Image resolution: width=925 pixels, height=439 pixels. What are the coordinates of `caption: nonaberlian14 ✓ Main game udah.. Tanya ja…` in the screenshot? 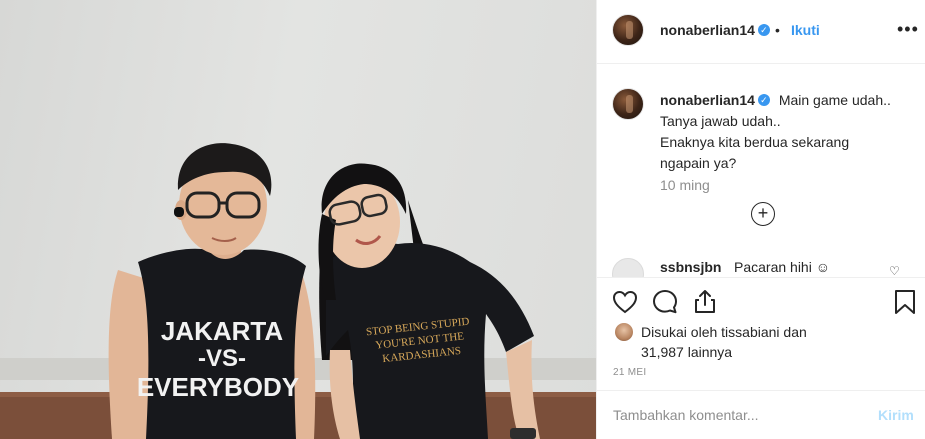 It's located at (785, 132).